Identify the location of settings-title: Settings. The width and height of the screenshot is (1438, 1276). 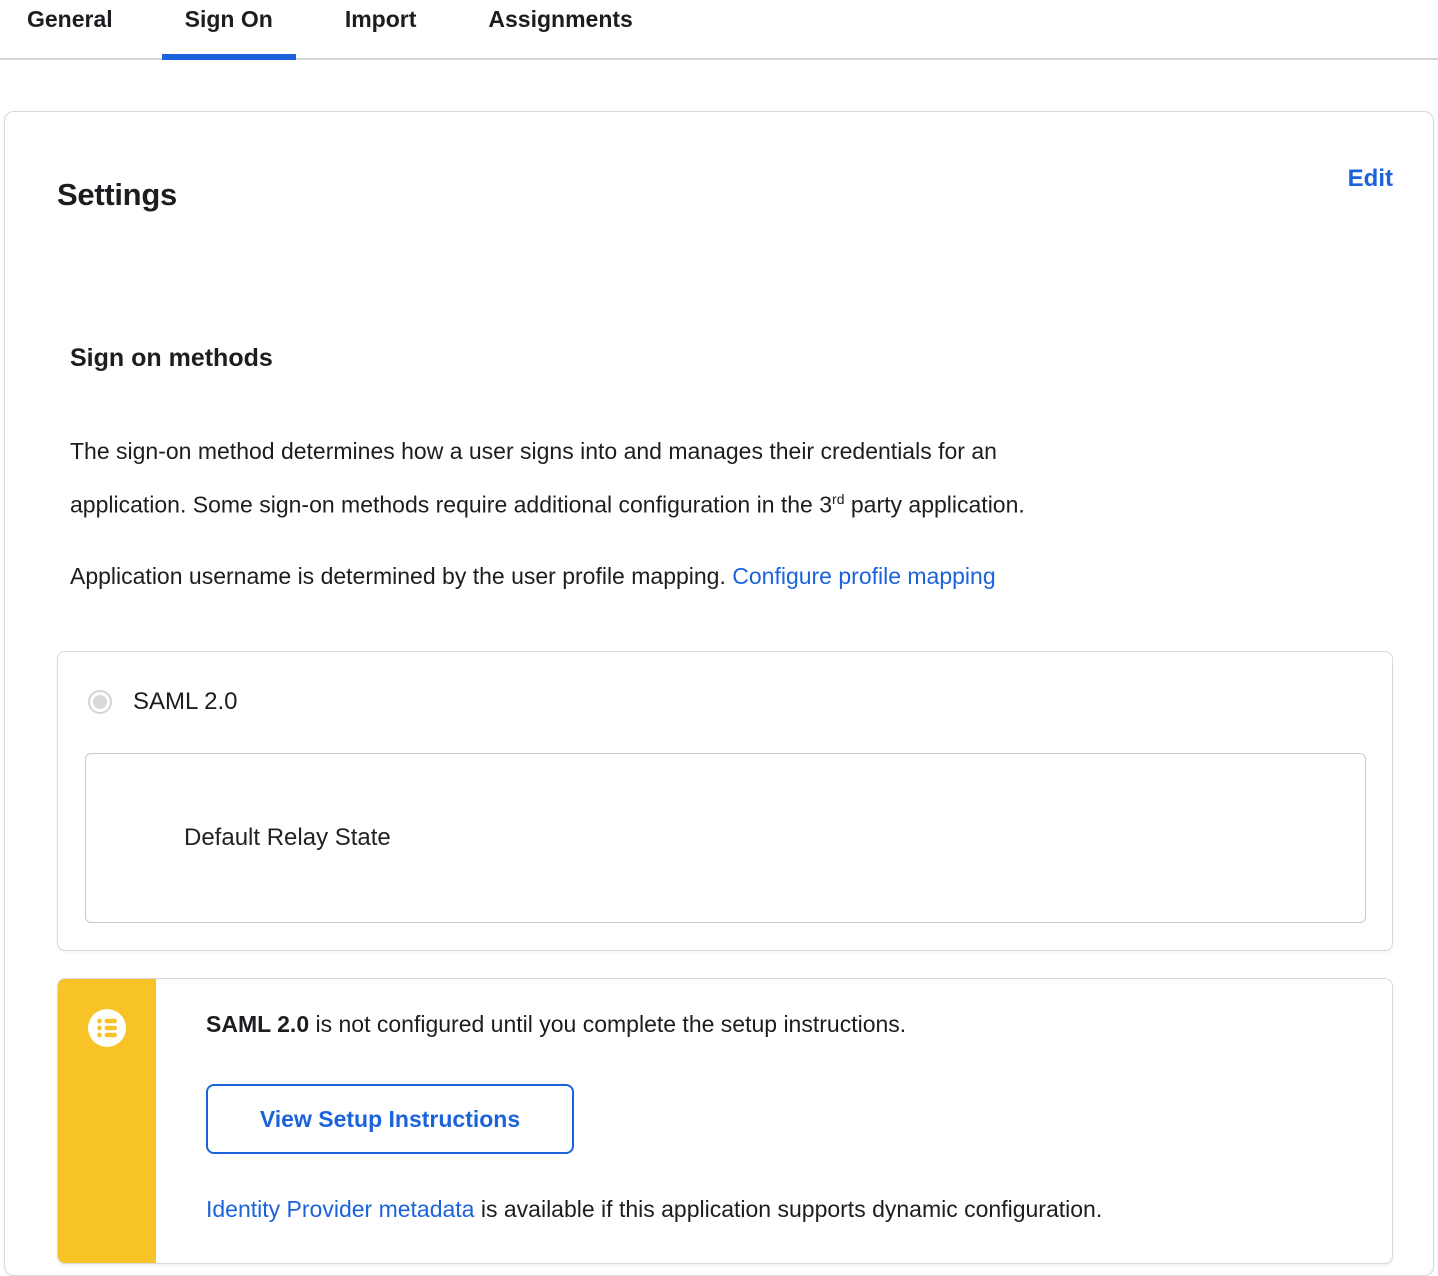
(117, 194).